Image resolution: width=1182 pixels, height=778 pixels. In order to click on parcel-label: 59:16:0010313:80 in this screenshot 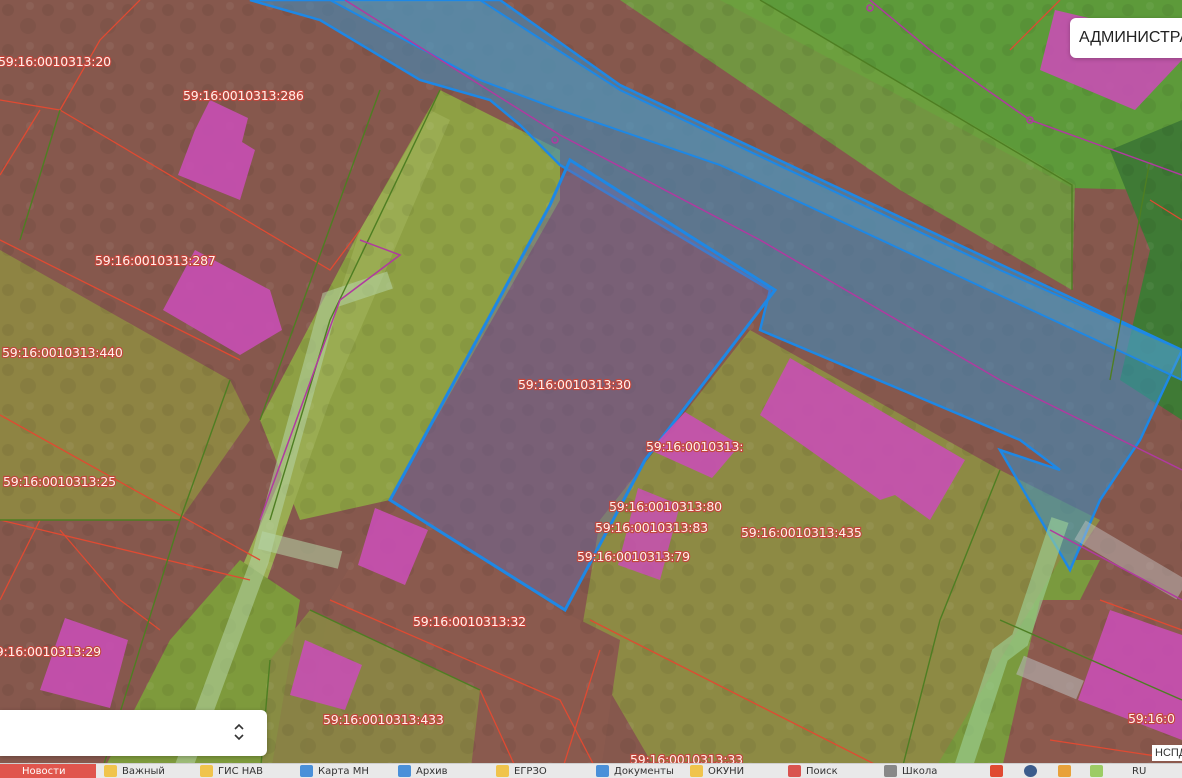, I will do `click(665, 506)`.